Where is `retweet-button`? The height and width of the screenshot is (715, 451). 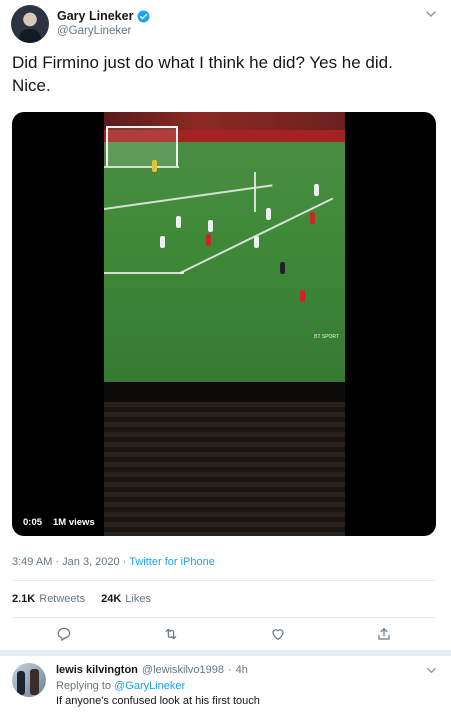
retweet-button is located at coordinates (172, 635).